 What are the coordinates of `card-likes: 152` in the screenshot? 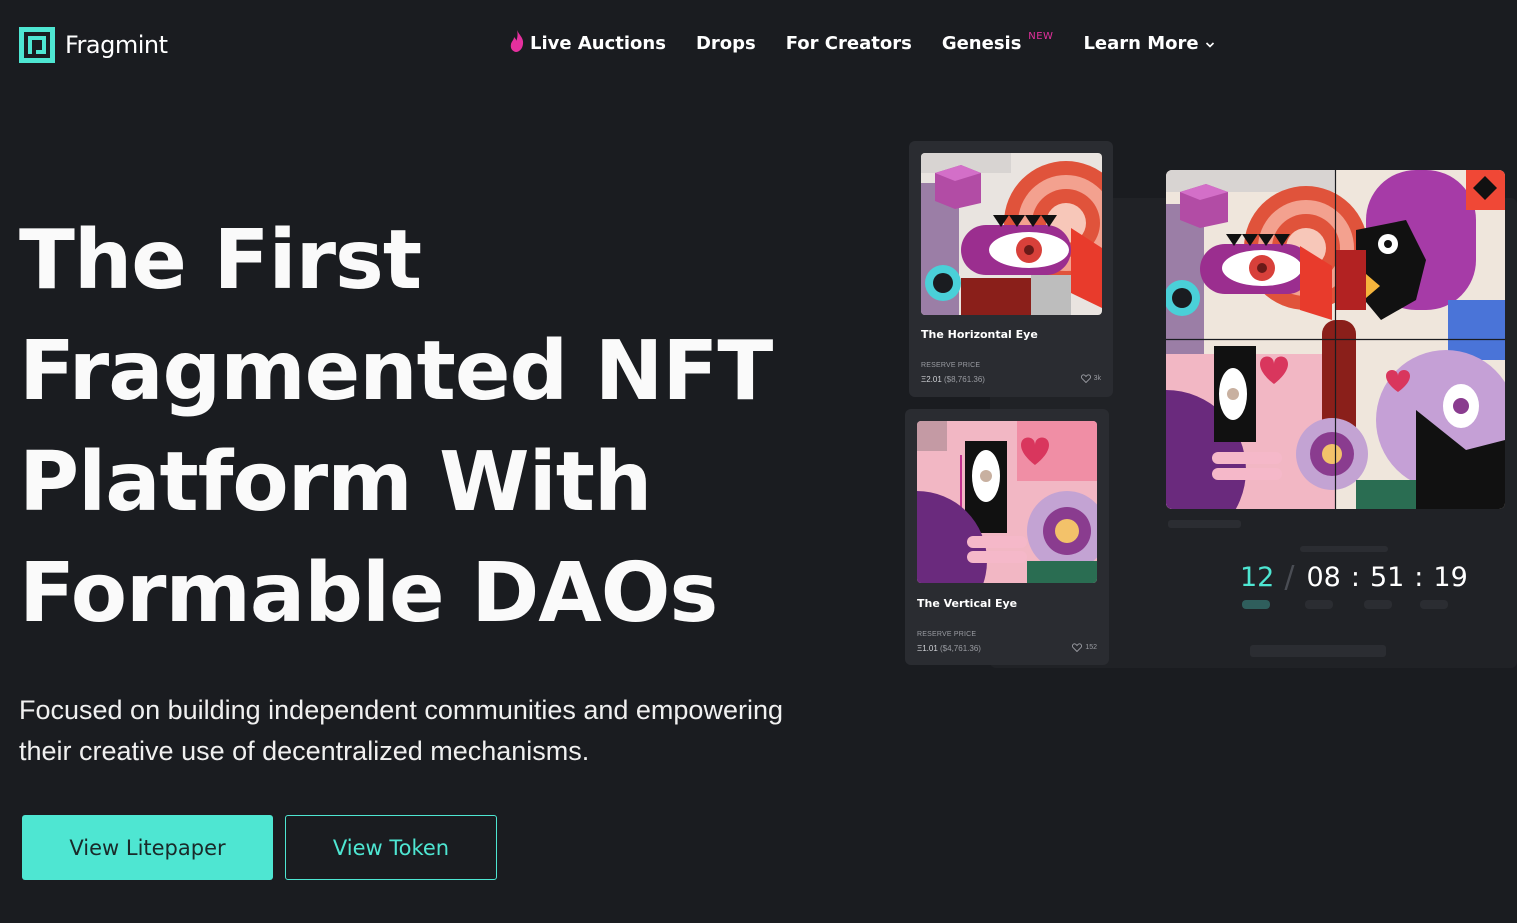 It's located at (1084, 647).